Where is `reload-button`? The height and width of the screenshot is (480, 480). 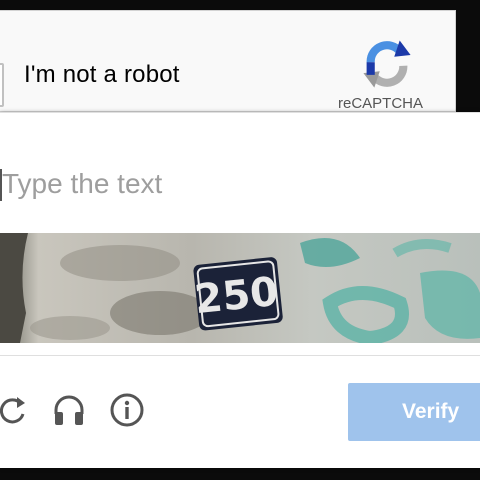
reload-button is located at coordinates (16, 410).